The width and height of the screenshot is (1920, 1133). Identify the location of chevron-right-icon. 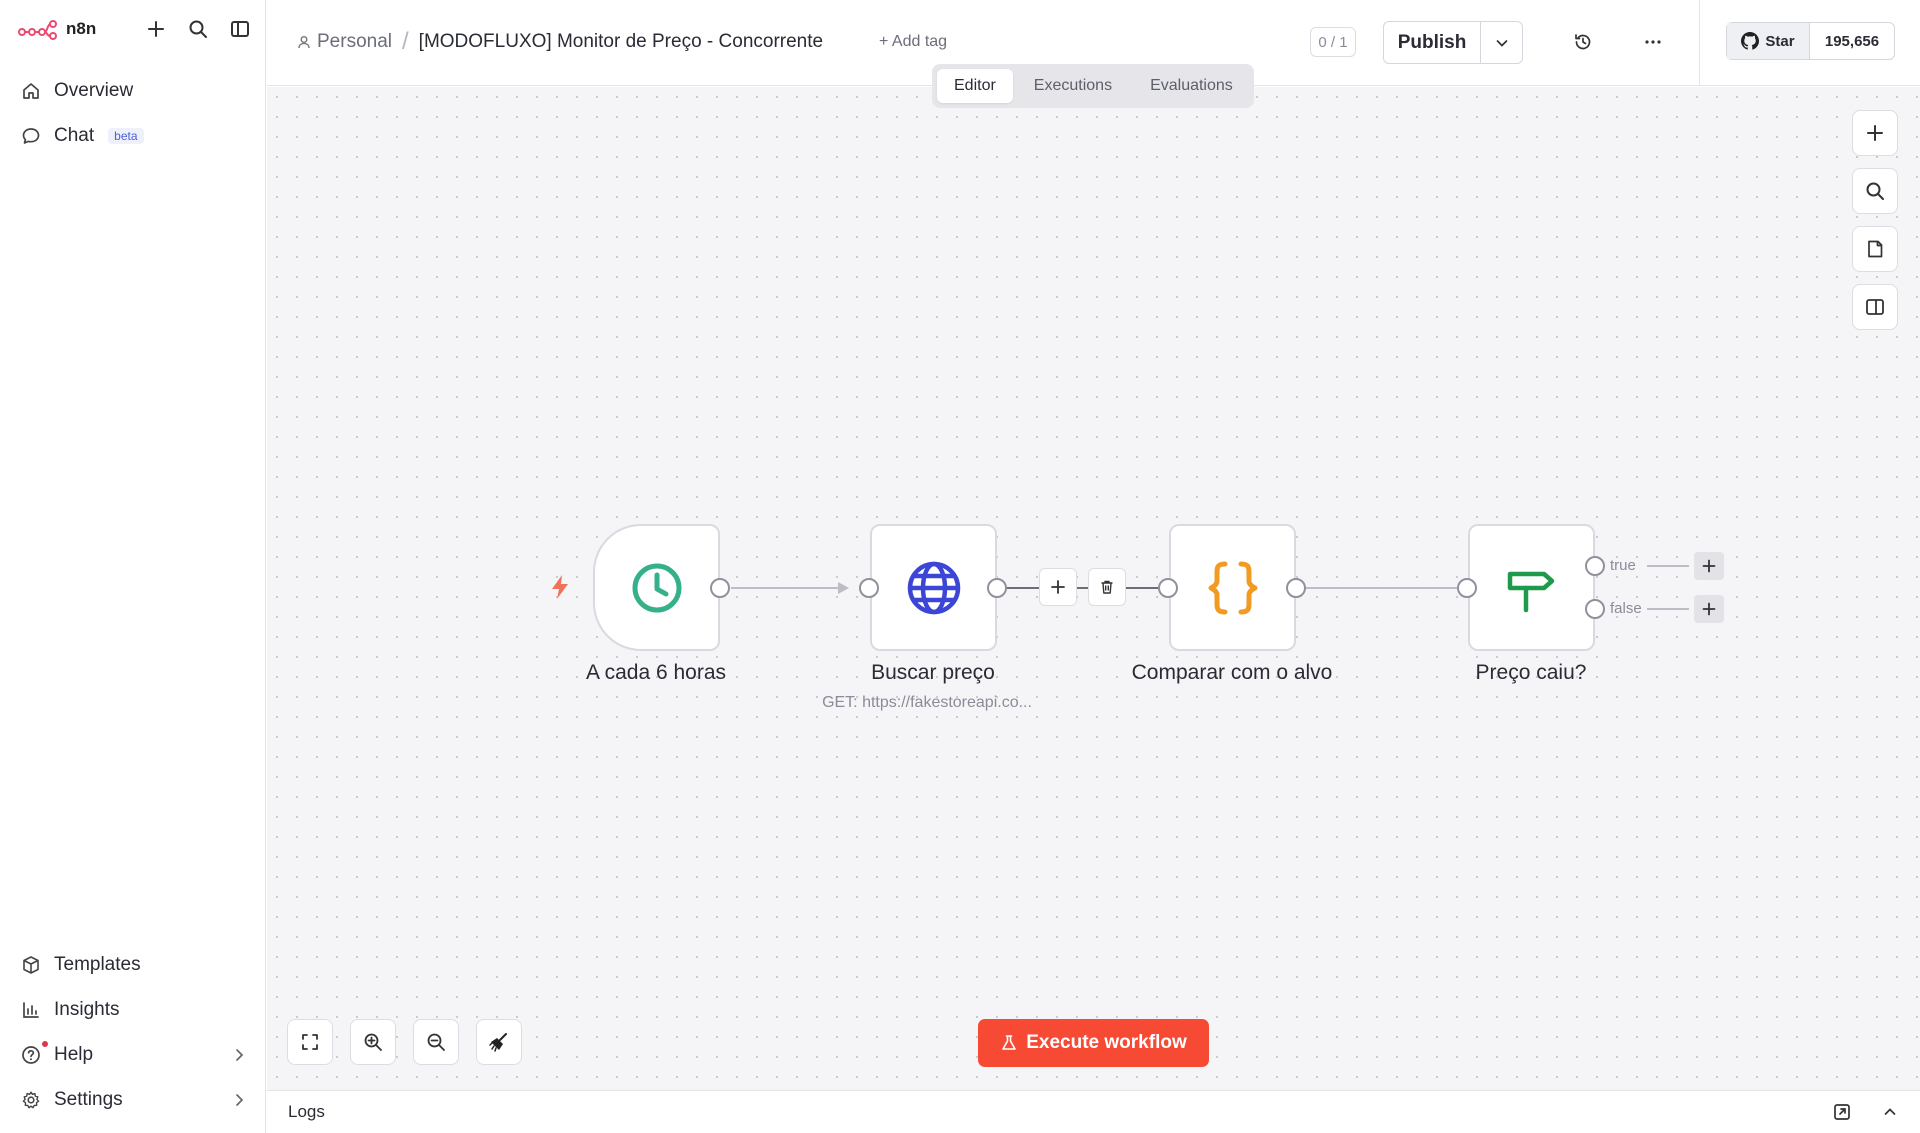
(239, 1055).